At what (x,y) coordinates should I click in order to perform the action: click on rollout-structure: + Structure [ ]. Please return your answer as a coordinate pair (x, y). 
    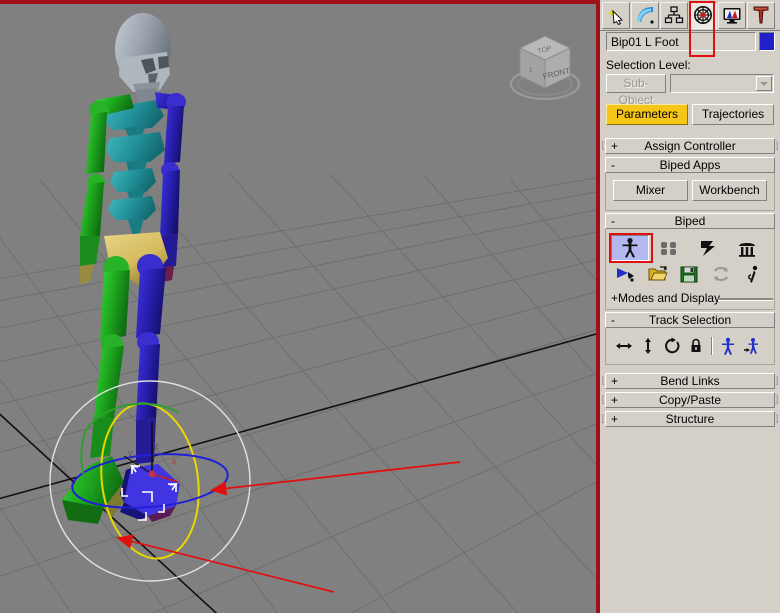
    Looking at the image, I should click on (690, 419).